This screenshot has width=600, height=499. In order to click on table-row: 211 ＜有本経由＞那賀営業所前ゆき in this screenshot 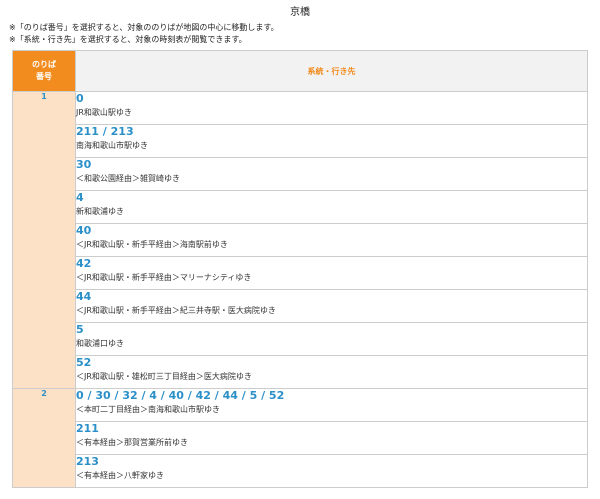, I will do `click(300, 438)`.